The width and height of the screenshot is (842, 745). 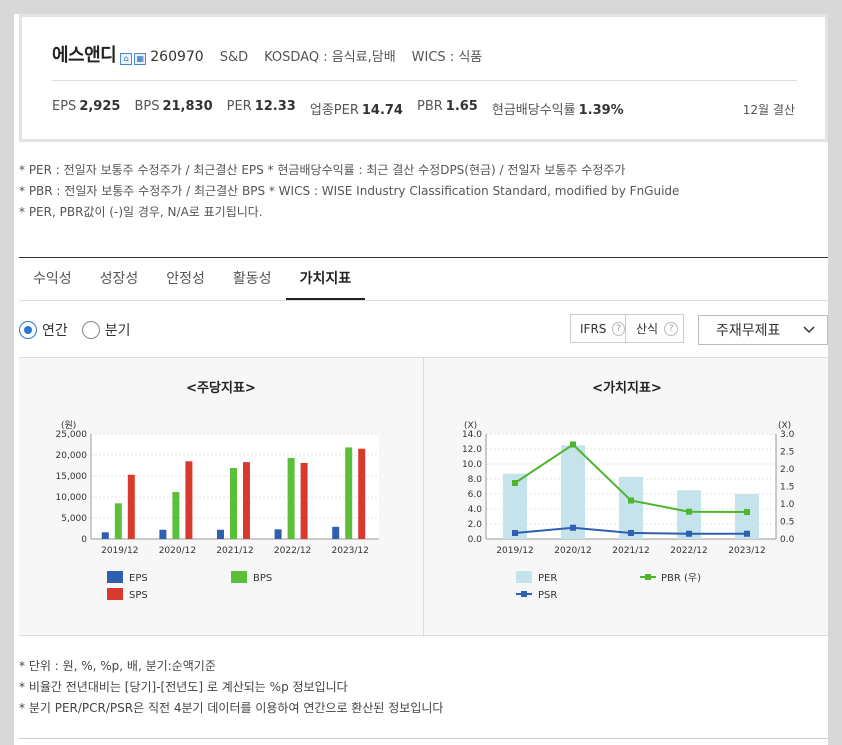 I want to click on indicator-tabs: 수익성 성장성 안정성 활동성 가치지표, so click(x=423, y=279).